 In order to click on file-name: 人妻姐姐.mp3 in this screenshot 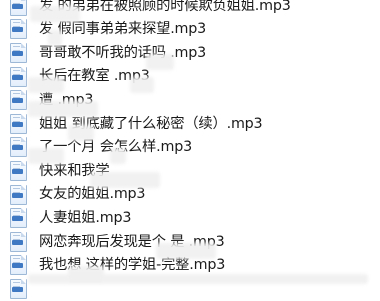, I will do `click(85, 217)`.